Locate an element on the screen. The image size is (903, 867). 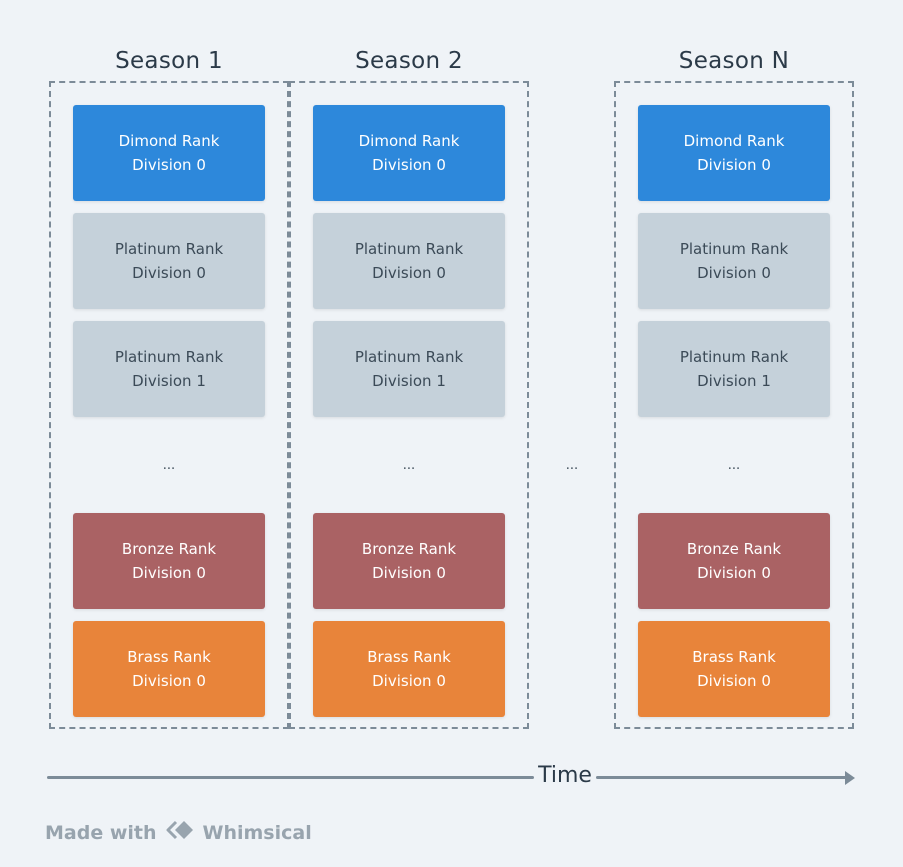
whimsical-watermark: Made with Whimsical is located at coordinates (178, 832).